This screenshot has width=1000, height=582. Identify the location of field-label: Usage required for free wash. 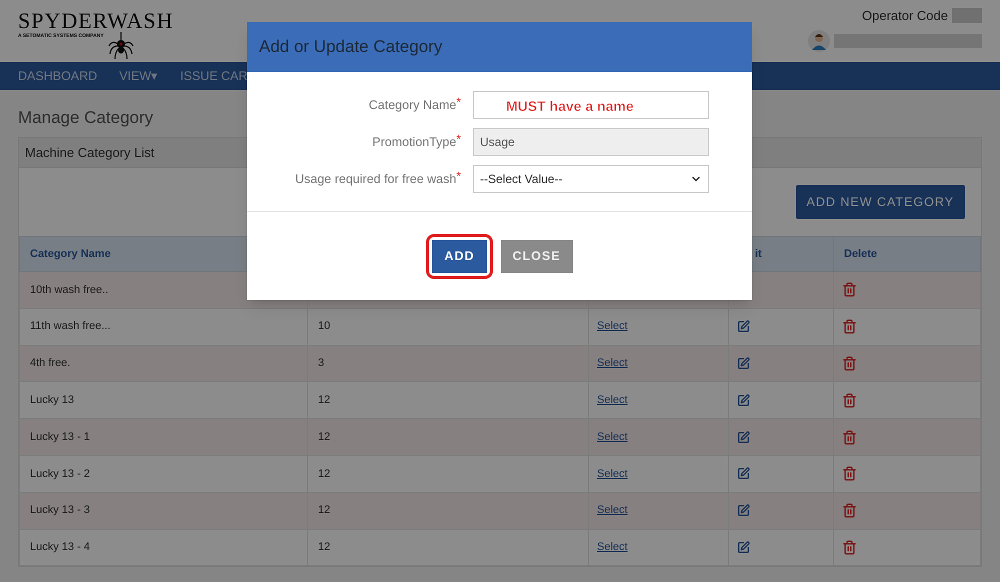
(375, 179).